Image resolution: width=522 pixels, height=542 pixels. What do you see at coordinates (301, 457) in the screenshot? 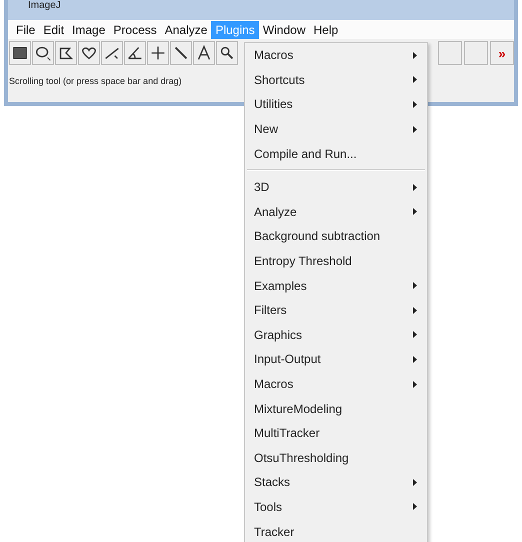
I see `menu-item: OtsuThresholding` at bounding box center [301, 457].